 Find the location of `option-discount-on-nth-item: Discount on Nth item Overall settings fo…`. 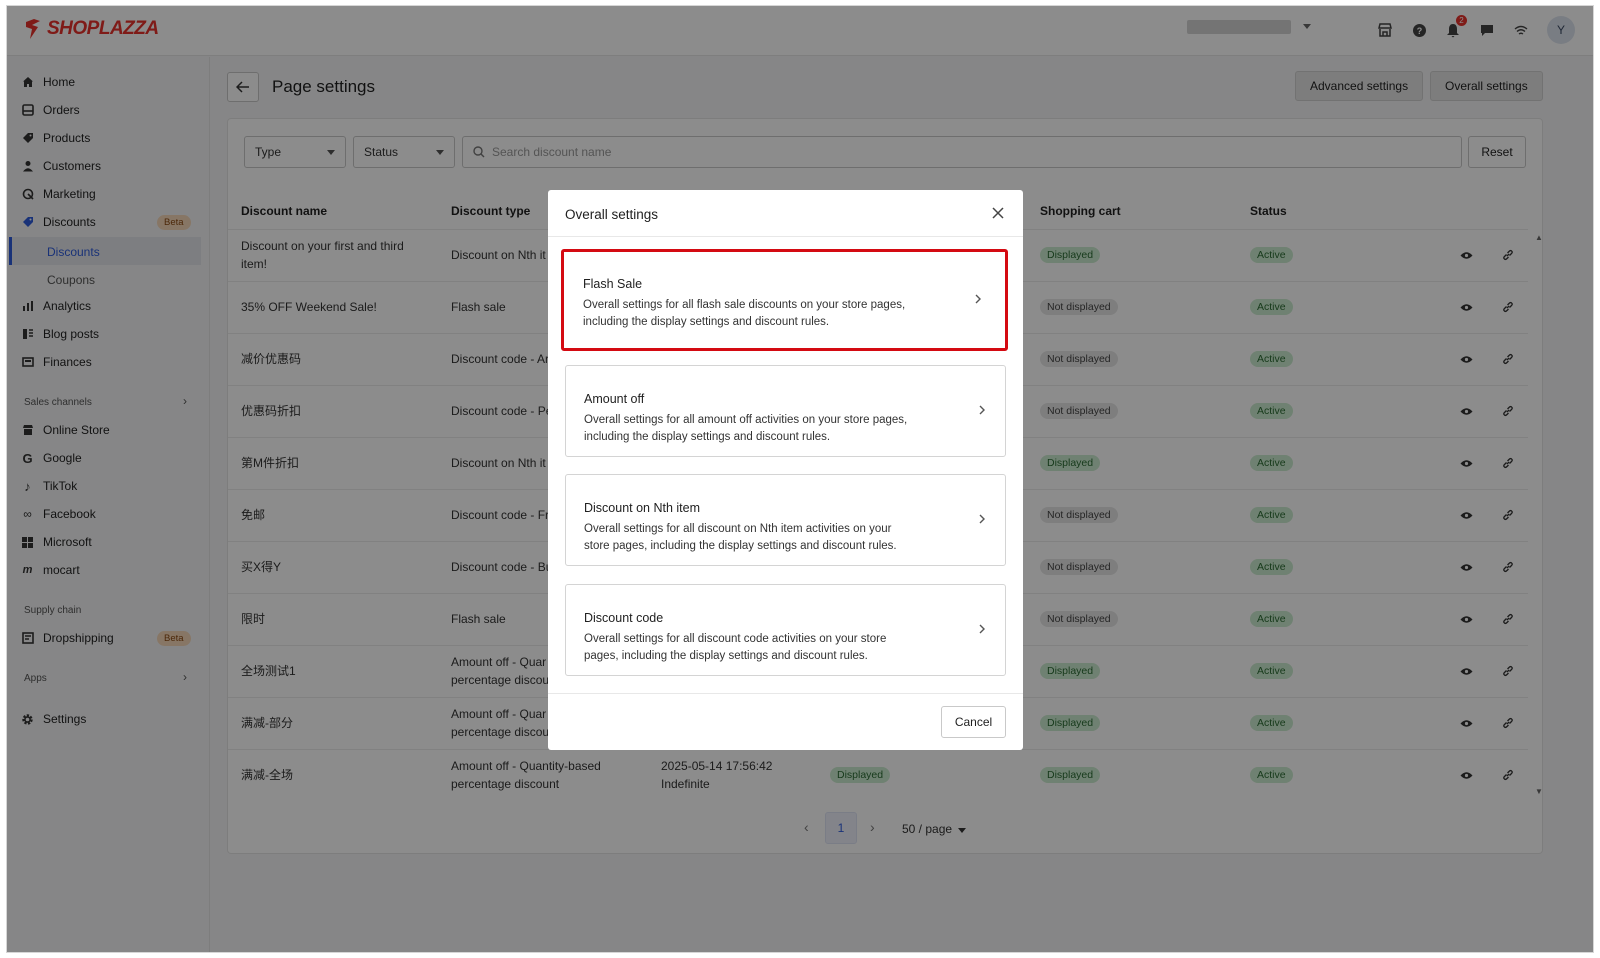

option-discount-on-nth-item: Discount on Nth item Overall settings fo… is located at coordinates (785, 520).